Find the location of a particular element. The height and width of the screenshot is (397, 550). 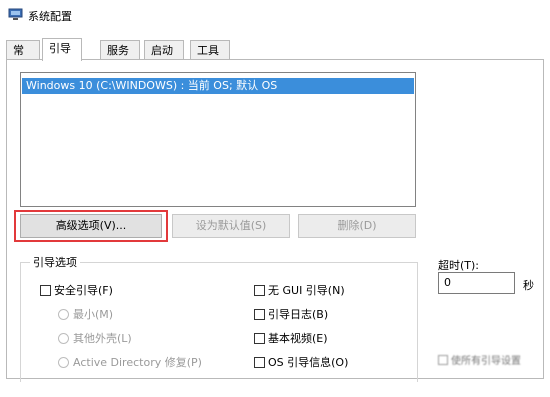

minimal-label: 最小(M) is located at coordinates (93, 314).